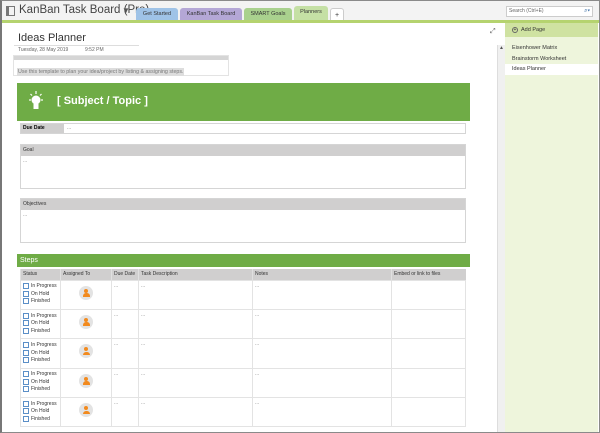 This screenshot has height=433, width=600. What do you see at coordinates (52, 38) in the screenshot?
I see `page-title: Ideas Planner` at bounding box center [52, 38].